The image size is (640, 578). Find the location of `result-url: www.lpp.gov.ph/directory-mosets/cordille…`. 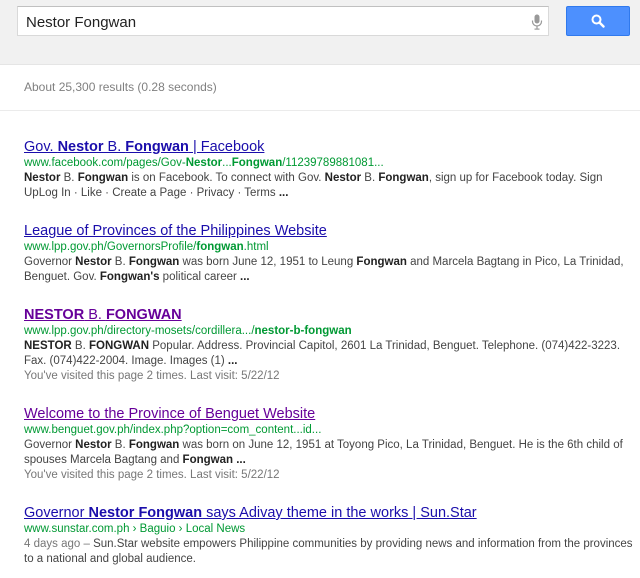

result-url: www.lpp.gov.ph/directory-mosets/cordille… is located at coordinates (329, 331).